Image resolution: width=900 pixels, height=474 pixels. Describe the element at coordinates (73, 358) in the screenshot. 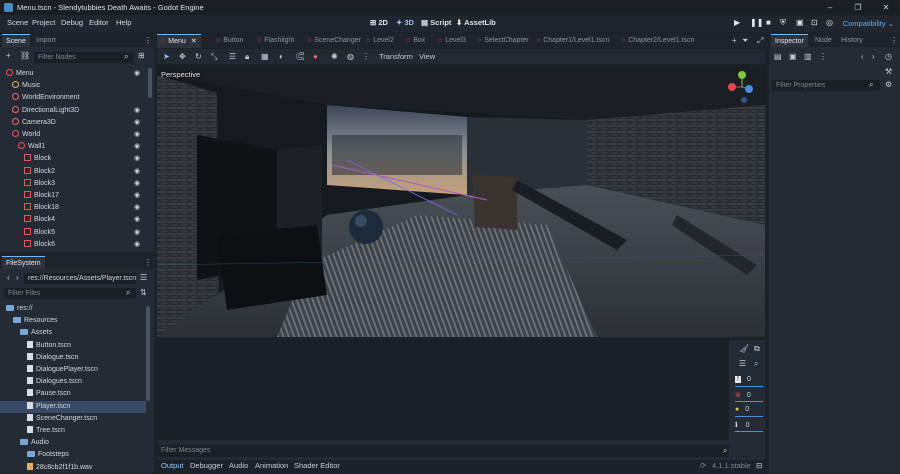

I see `file-row: Dialogue.tscn` at that location.